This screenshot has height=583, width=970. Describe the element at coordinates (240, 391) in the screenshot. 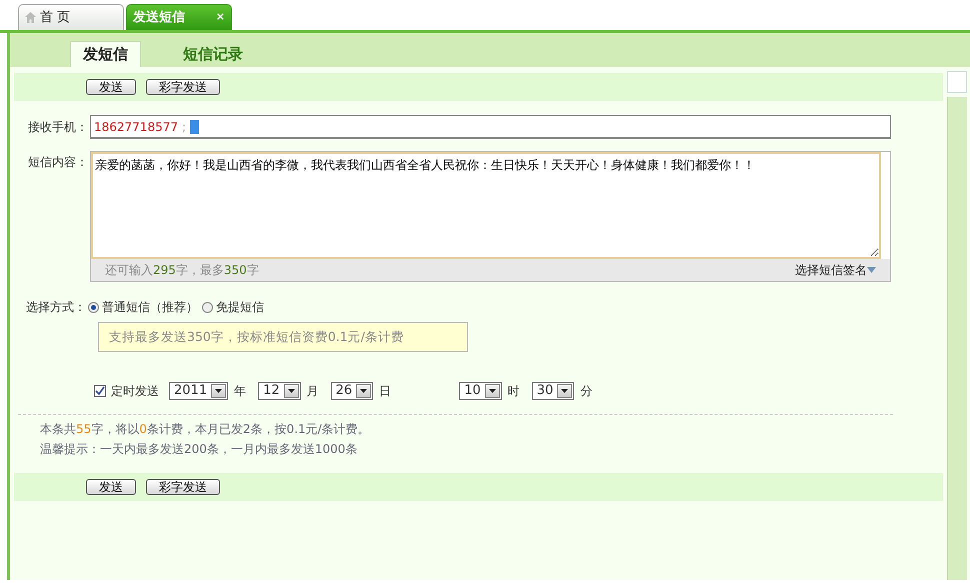

I see `unit-label: 年` at that location.